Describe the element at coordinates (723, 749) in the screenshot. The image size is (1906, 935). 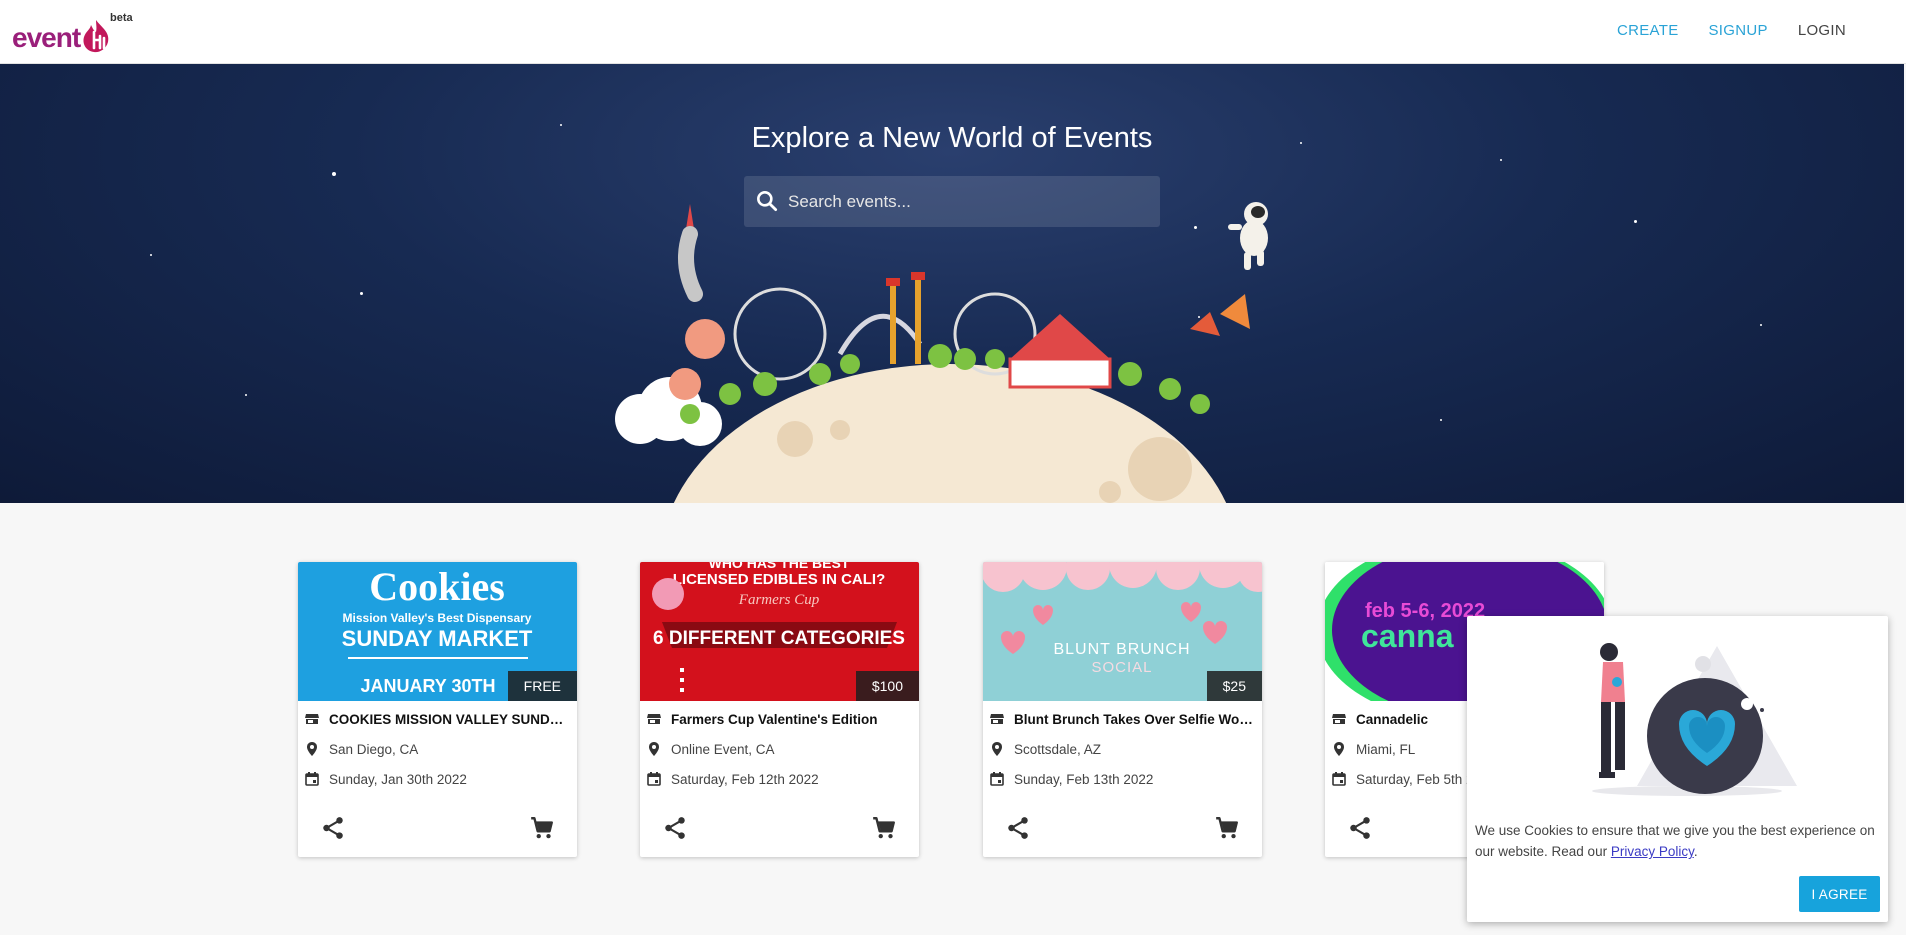
I see `event-location: Online Event, CA` at that location.